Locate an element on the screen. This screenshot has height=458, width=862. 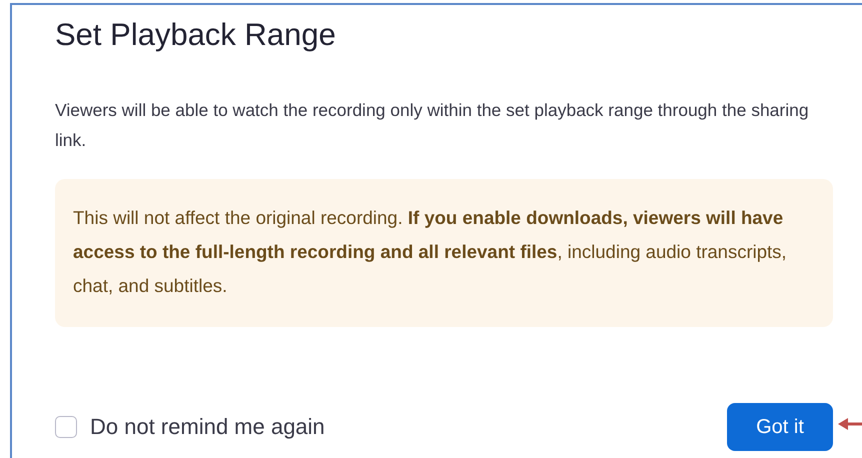
dialog-title: Set Playback Range is located at coordinates (196, 35).